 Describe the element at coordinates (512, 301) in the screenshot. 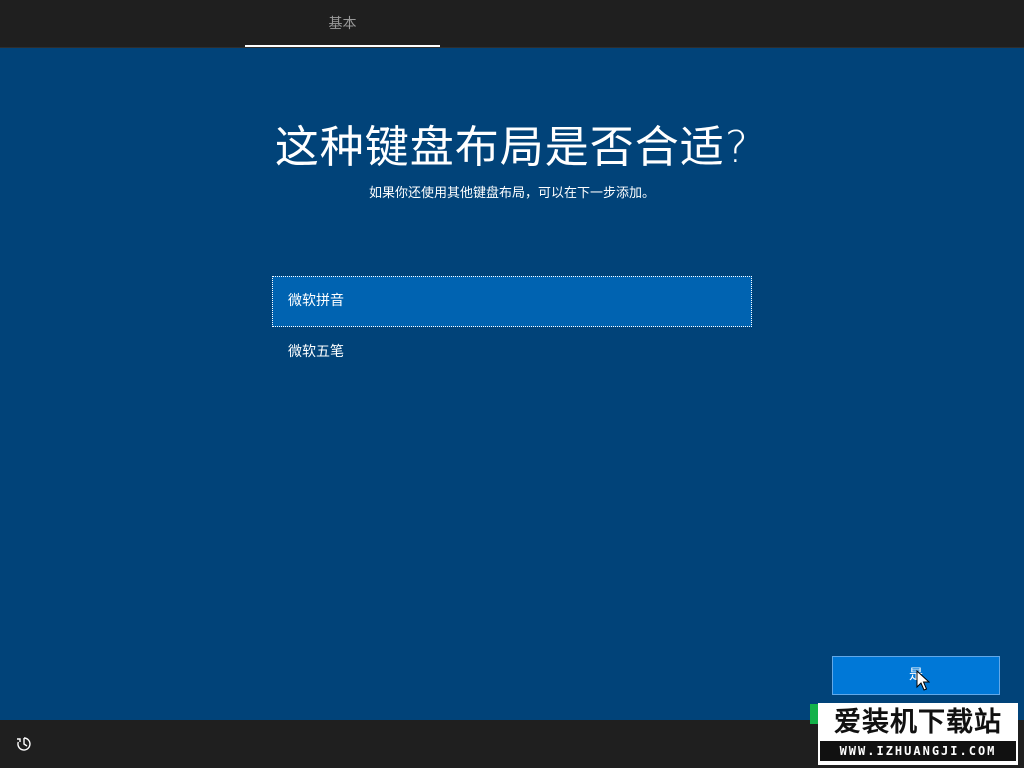

I see `layout-item-microsoft-pinyin: 微软拼音` at that location.